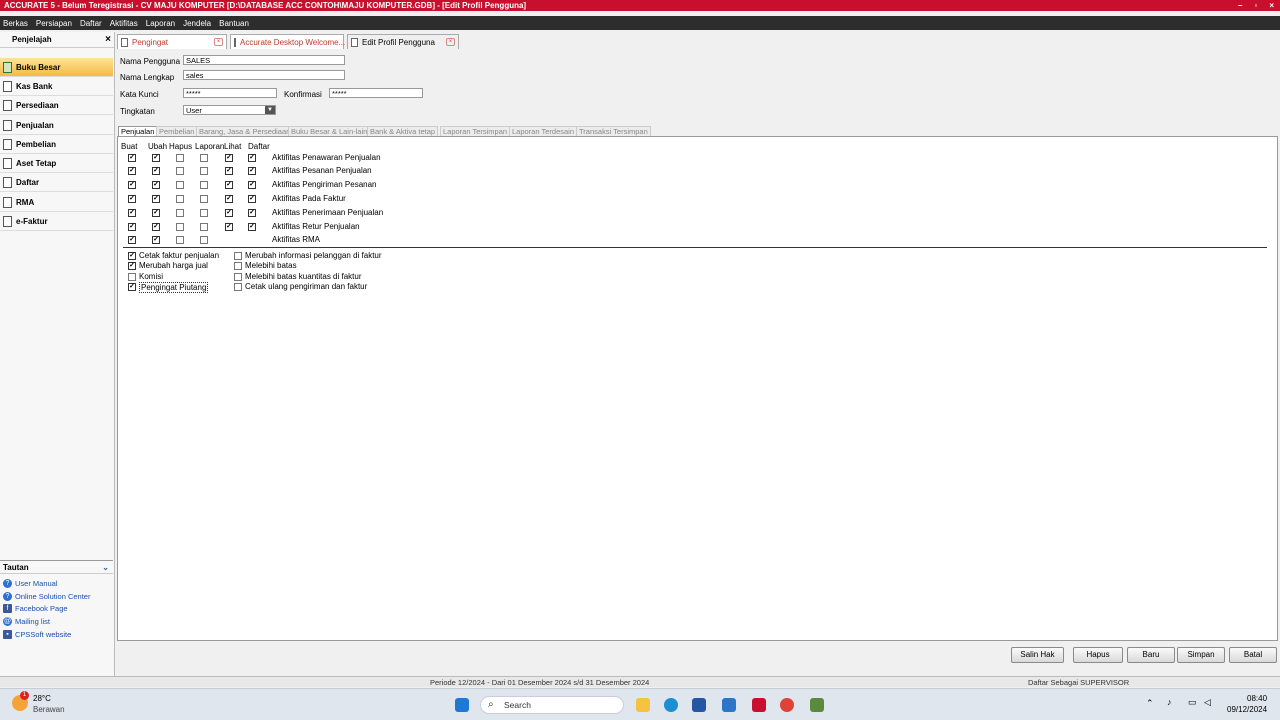 The height and width of the screenshot is (720, 1280). I want to click on sidebar-item-persediaan: Persediaan, so click(56, 105).